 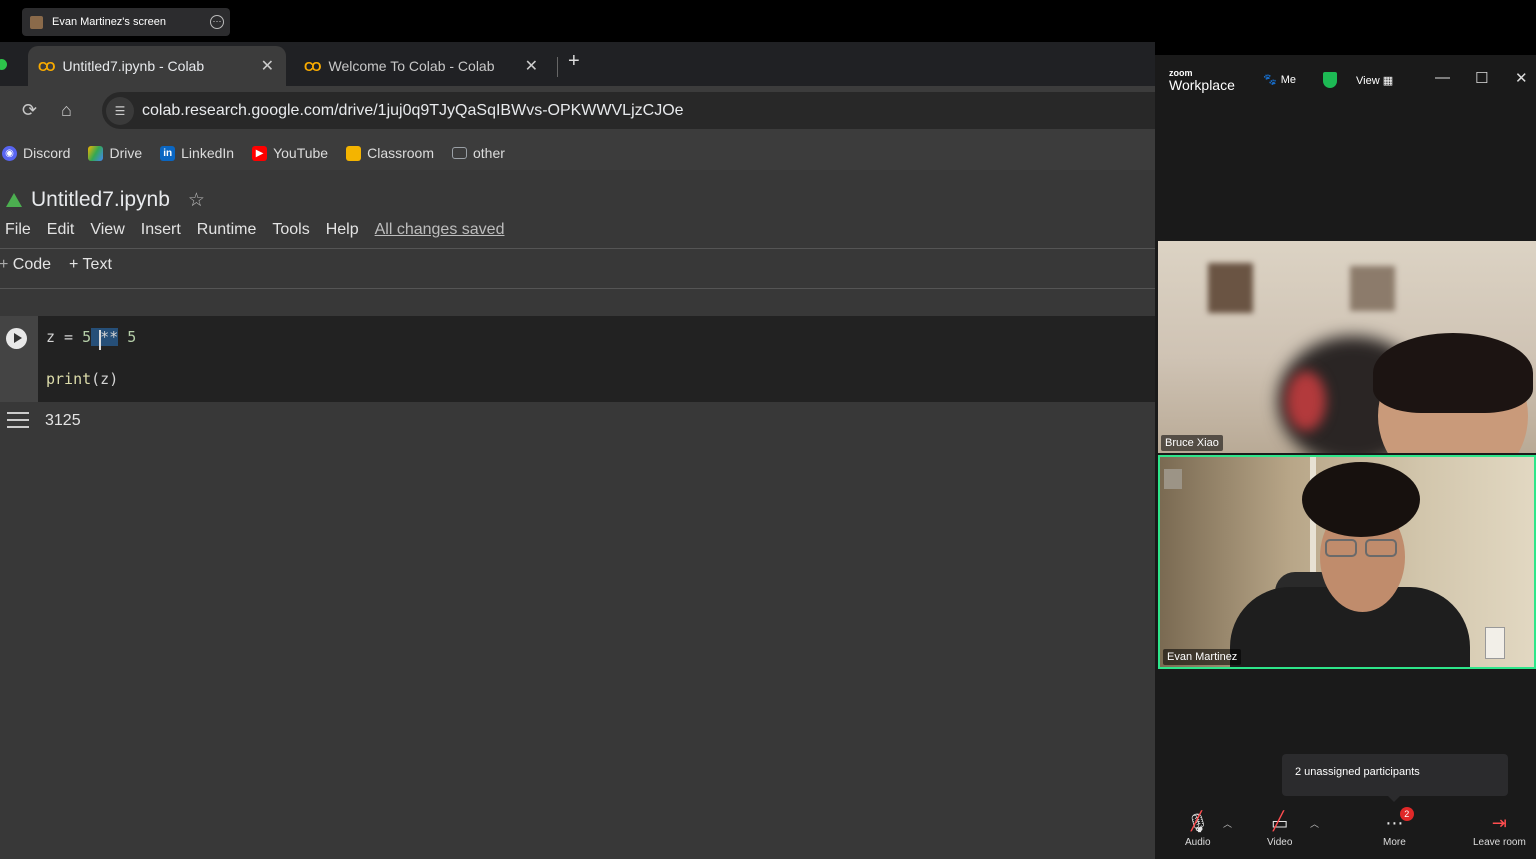 I want to click on discord-icon: ◉, so click(x=9, y=153).